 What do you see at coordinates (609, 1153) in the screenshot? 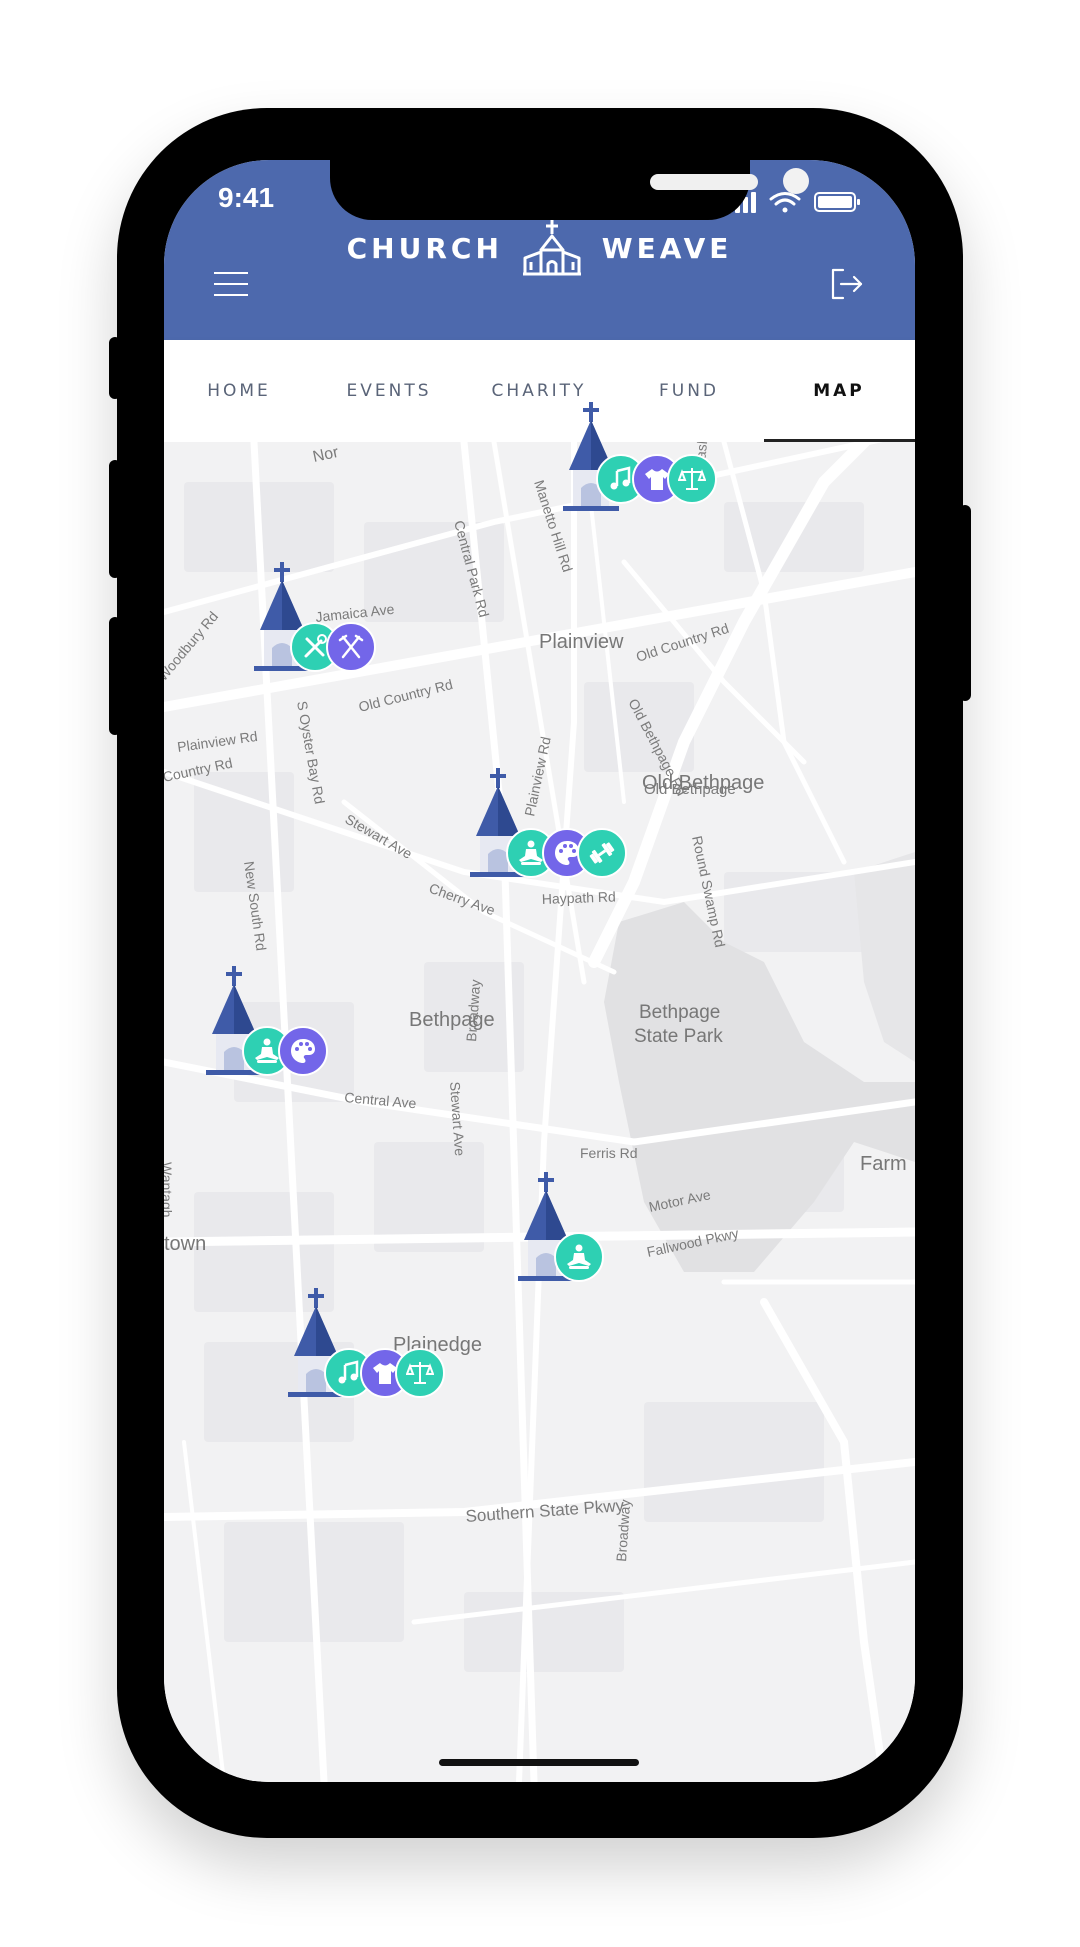
I see `svg-text: Ferris Rd` at bounding box center [609, 1153].